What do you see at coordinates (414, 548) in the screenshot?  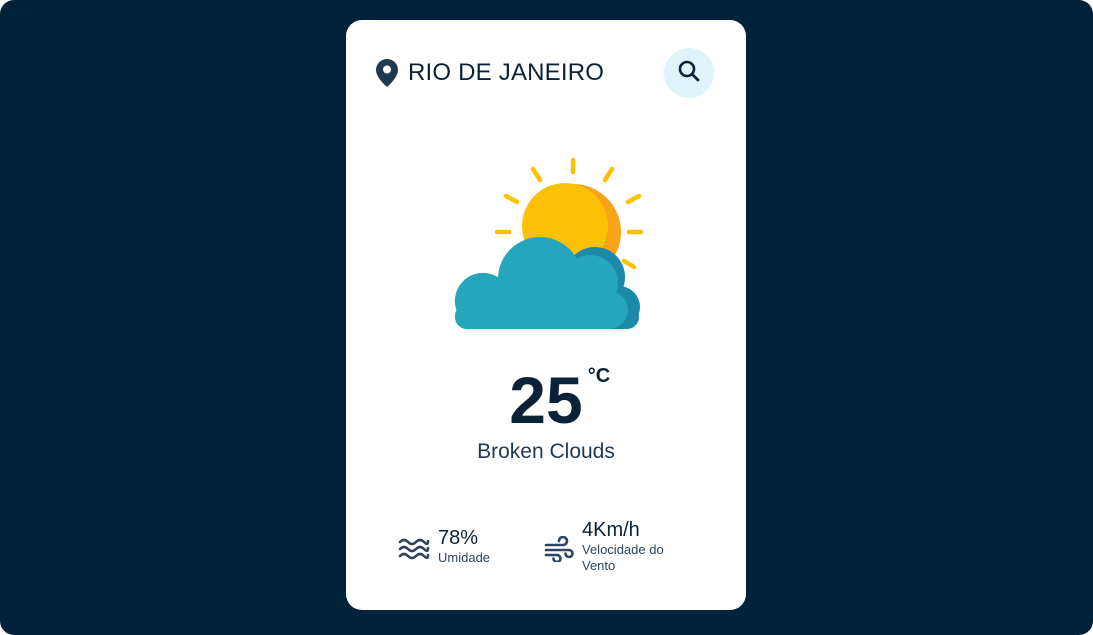 I see `waves-icon` at bounding box center [414, 548].